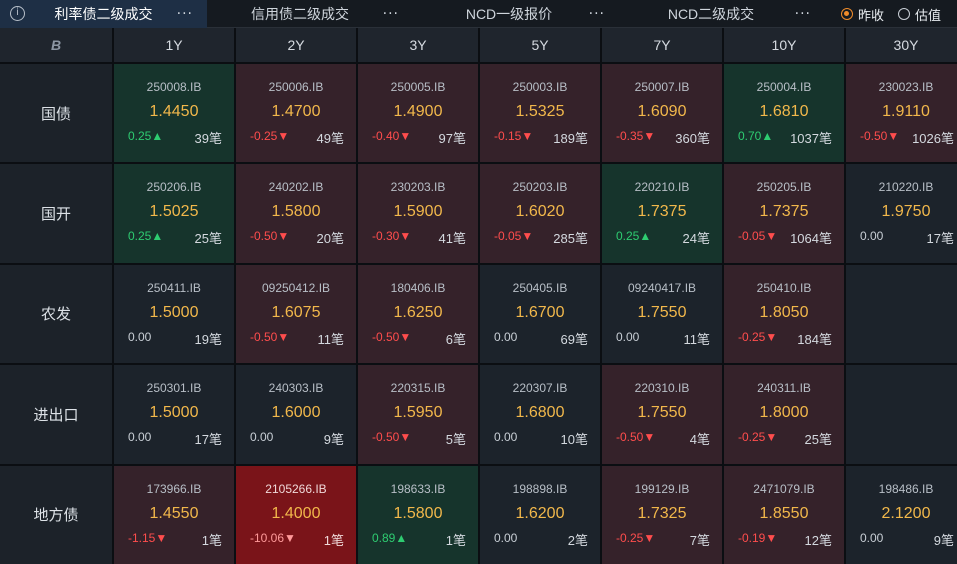 The height and width of the screenshot is (564, 957). I want to click on yield-value: 1.6810, so click(784, 111).